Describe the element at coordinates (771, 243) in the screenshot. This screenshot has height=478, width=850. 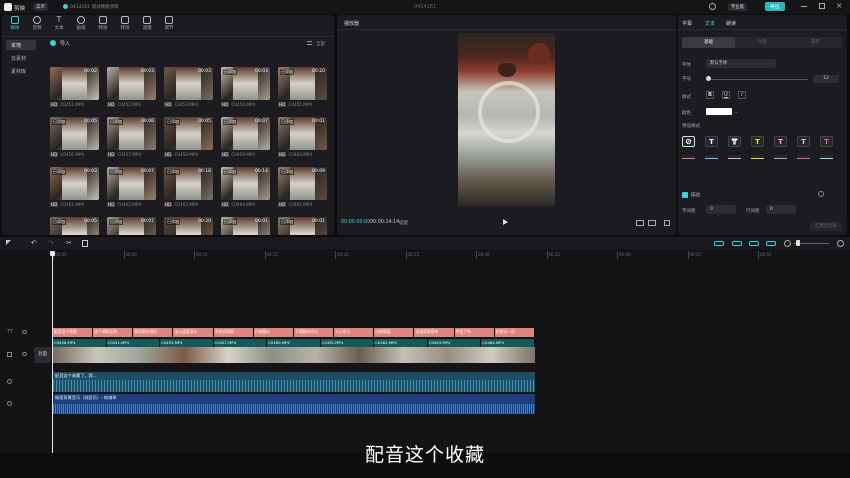
I see `preview-axis-icon` at that location.